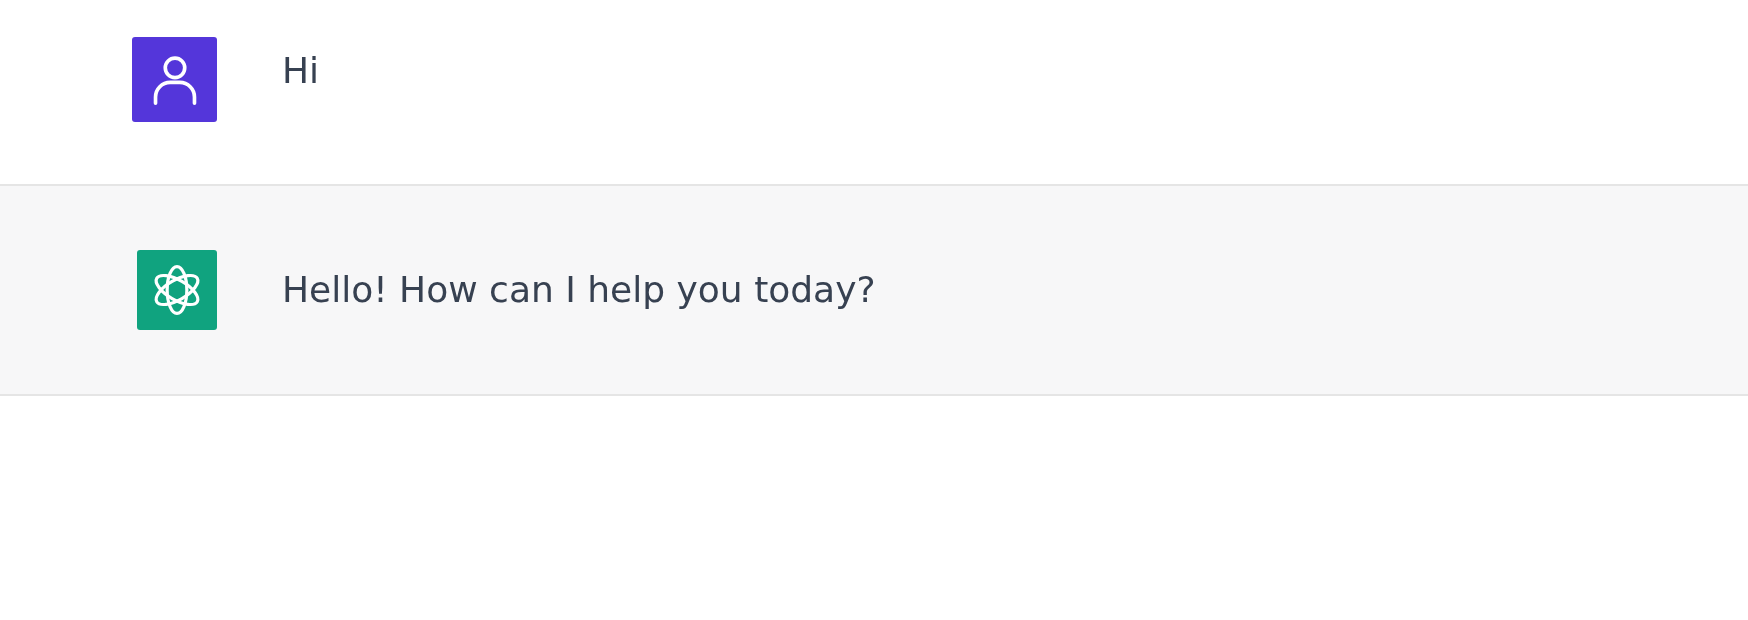 Image resolution: width=1748 pixels, height=620 pixels. Describe the element at coordinates (177, 290) in the screenshot. I see `bot-avatar-icon` at that location.